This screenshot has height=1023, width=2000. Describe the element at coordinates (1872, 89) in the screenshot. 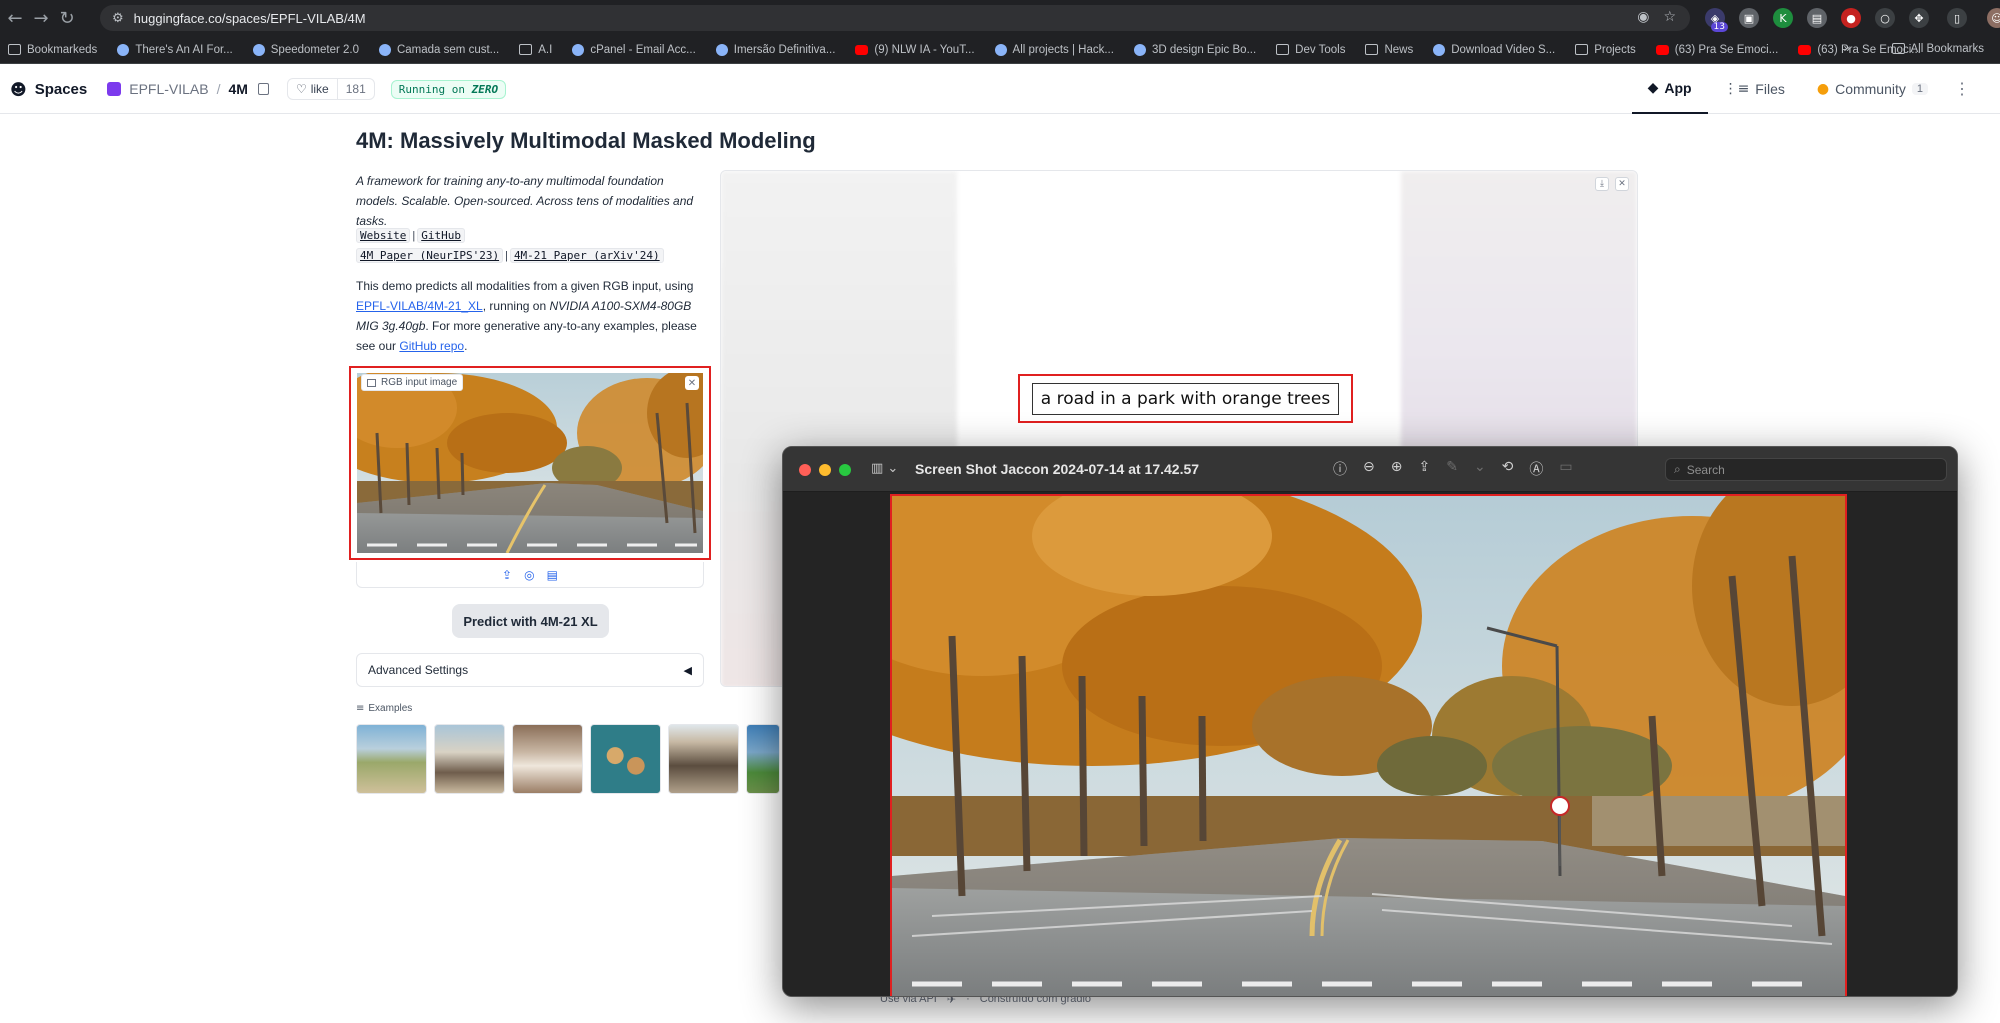

I see `tab-community: ● Community 1` at that location.